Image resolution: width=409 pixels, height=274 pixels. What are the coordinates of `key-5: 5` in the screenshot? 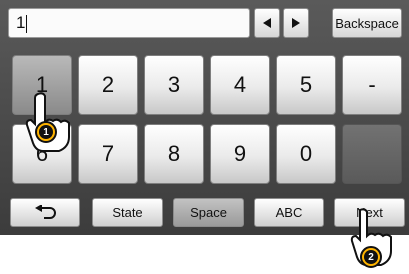 It's located at (306, 85).